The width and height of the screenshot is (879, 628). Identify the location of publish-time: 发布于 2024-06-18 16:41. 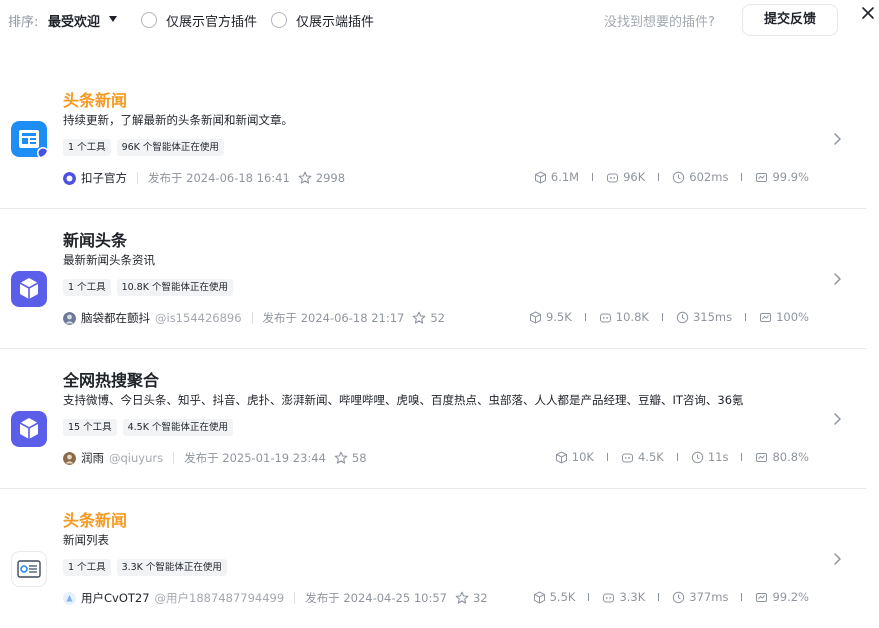
(219, 178).